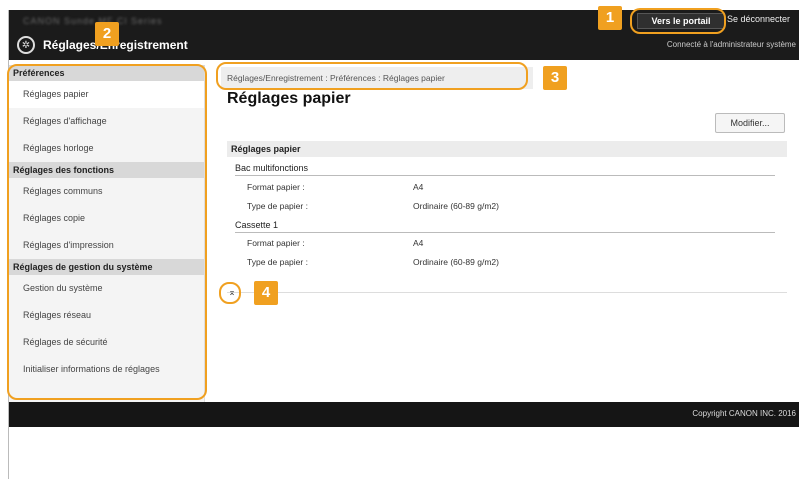 This screenshot has height=479, width=799. I want to click on device-name: CANON Sunde MF Cl Series, so click(93, 21).